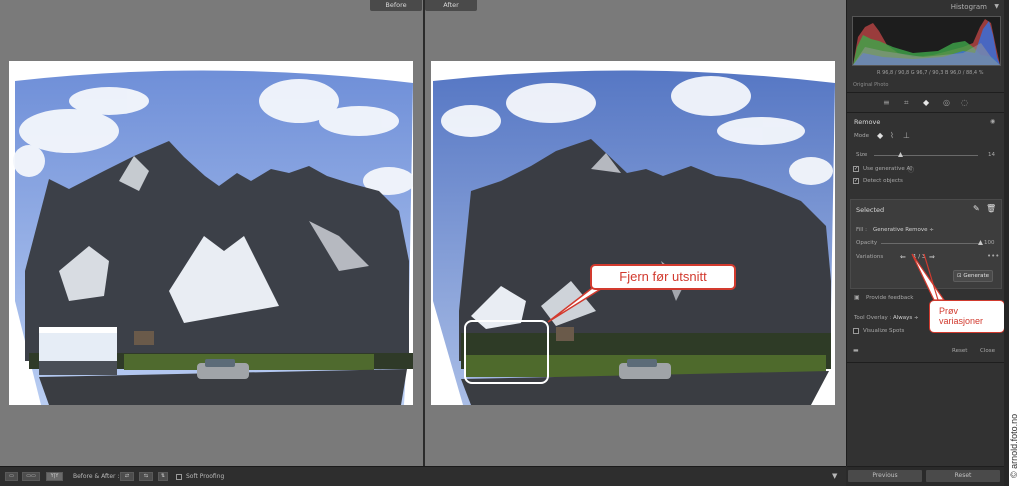 This screenshot has height=486, width=1024. I want to click on compare-divider, so click(424, 233).